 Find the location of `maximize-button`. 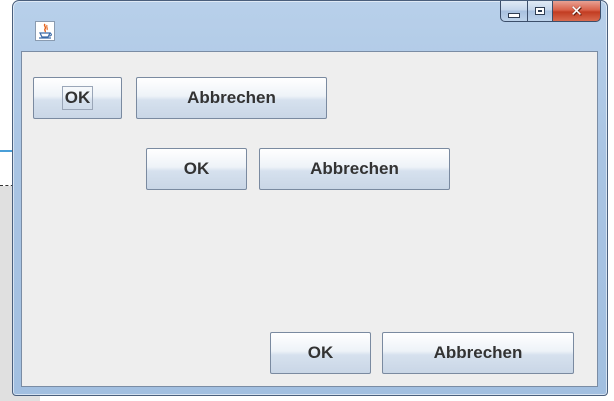

maximize-button is located at coordinates (540, 11).